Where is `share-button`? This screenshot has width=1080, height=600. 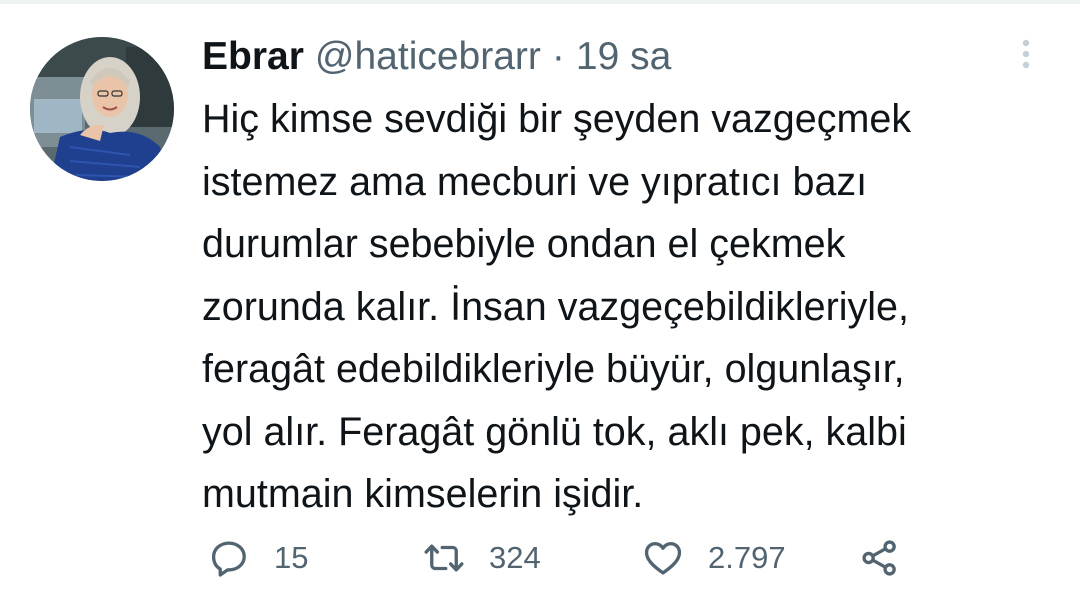 share-button is located at coordinates (880, 558).